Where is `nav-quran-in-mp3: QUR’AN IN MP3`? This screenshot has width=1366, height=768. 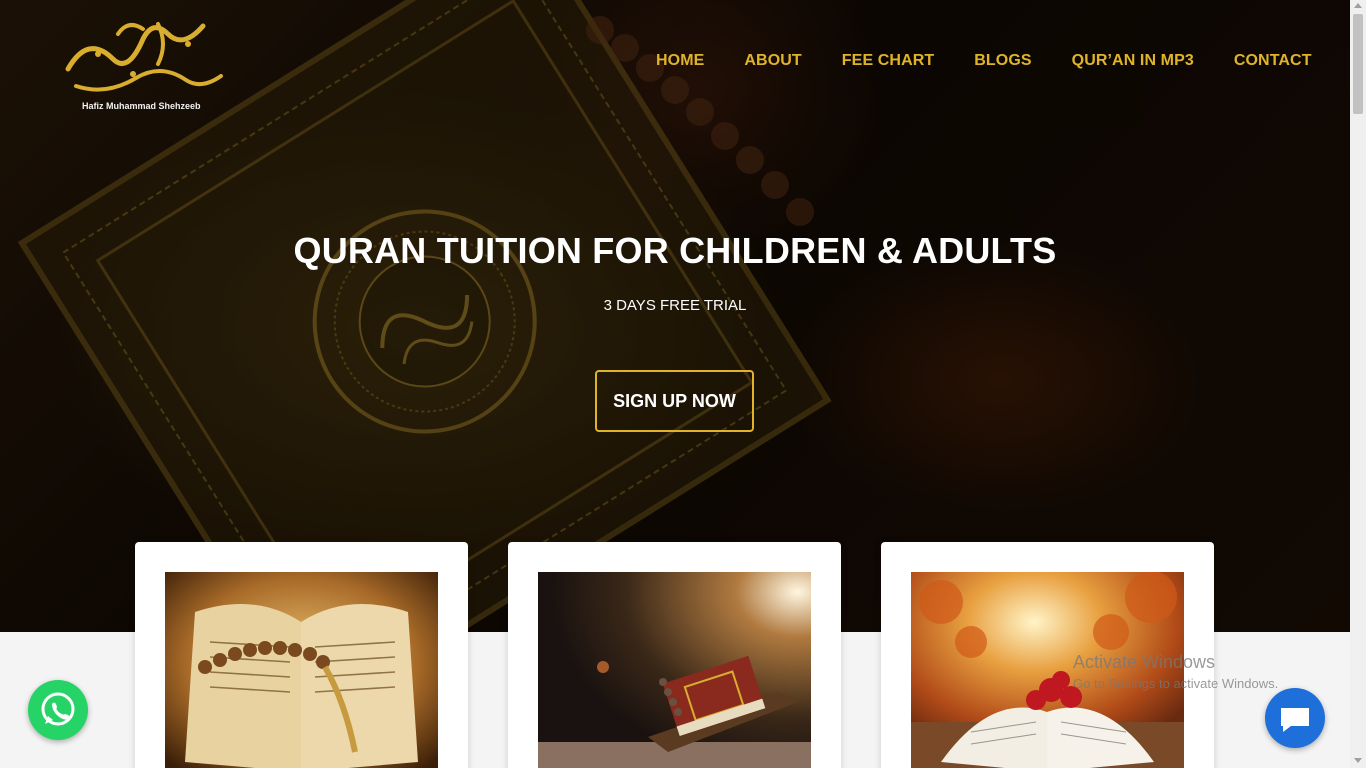 nav-quran-in-mp3: QUR’AN IN MP3 is located at coordinates (1133, 61).